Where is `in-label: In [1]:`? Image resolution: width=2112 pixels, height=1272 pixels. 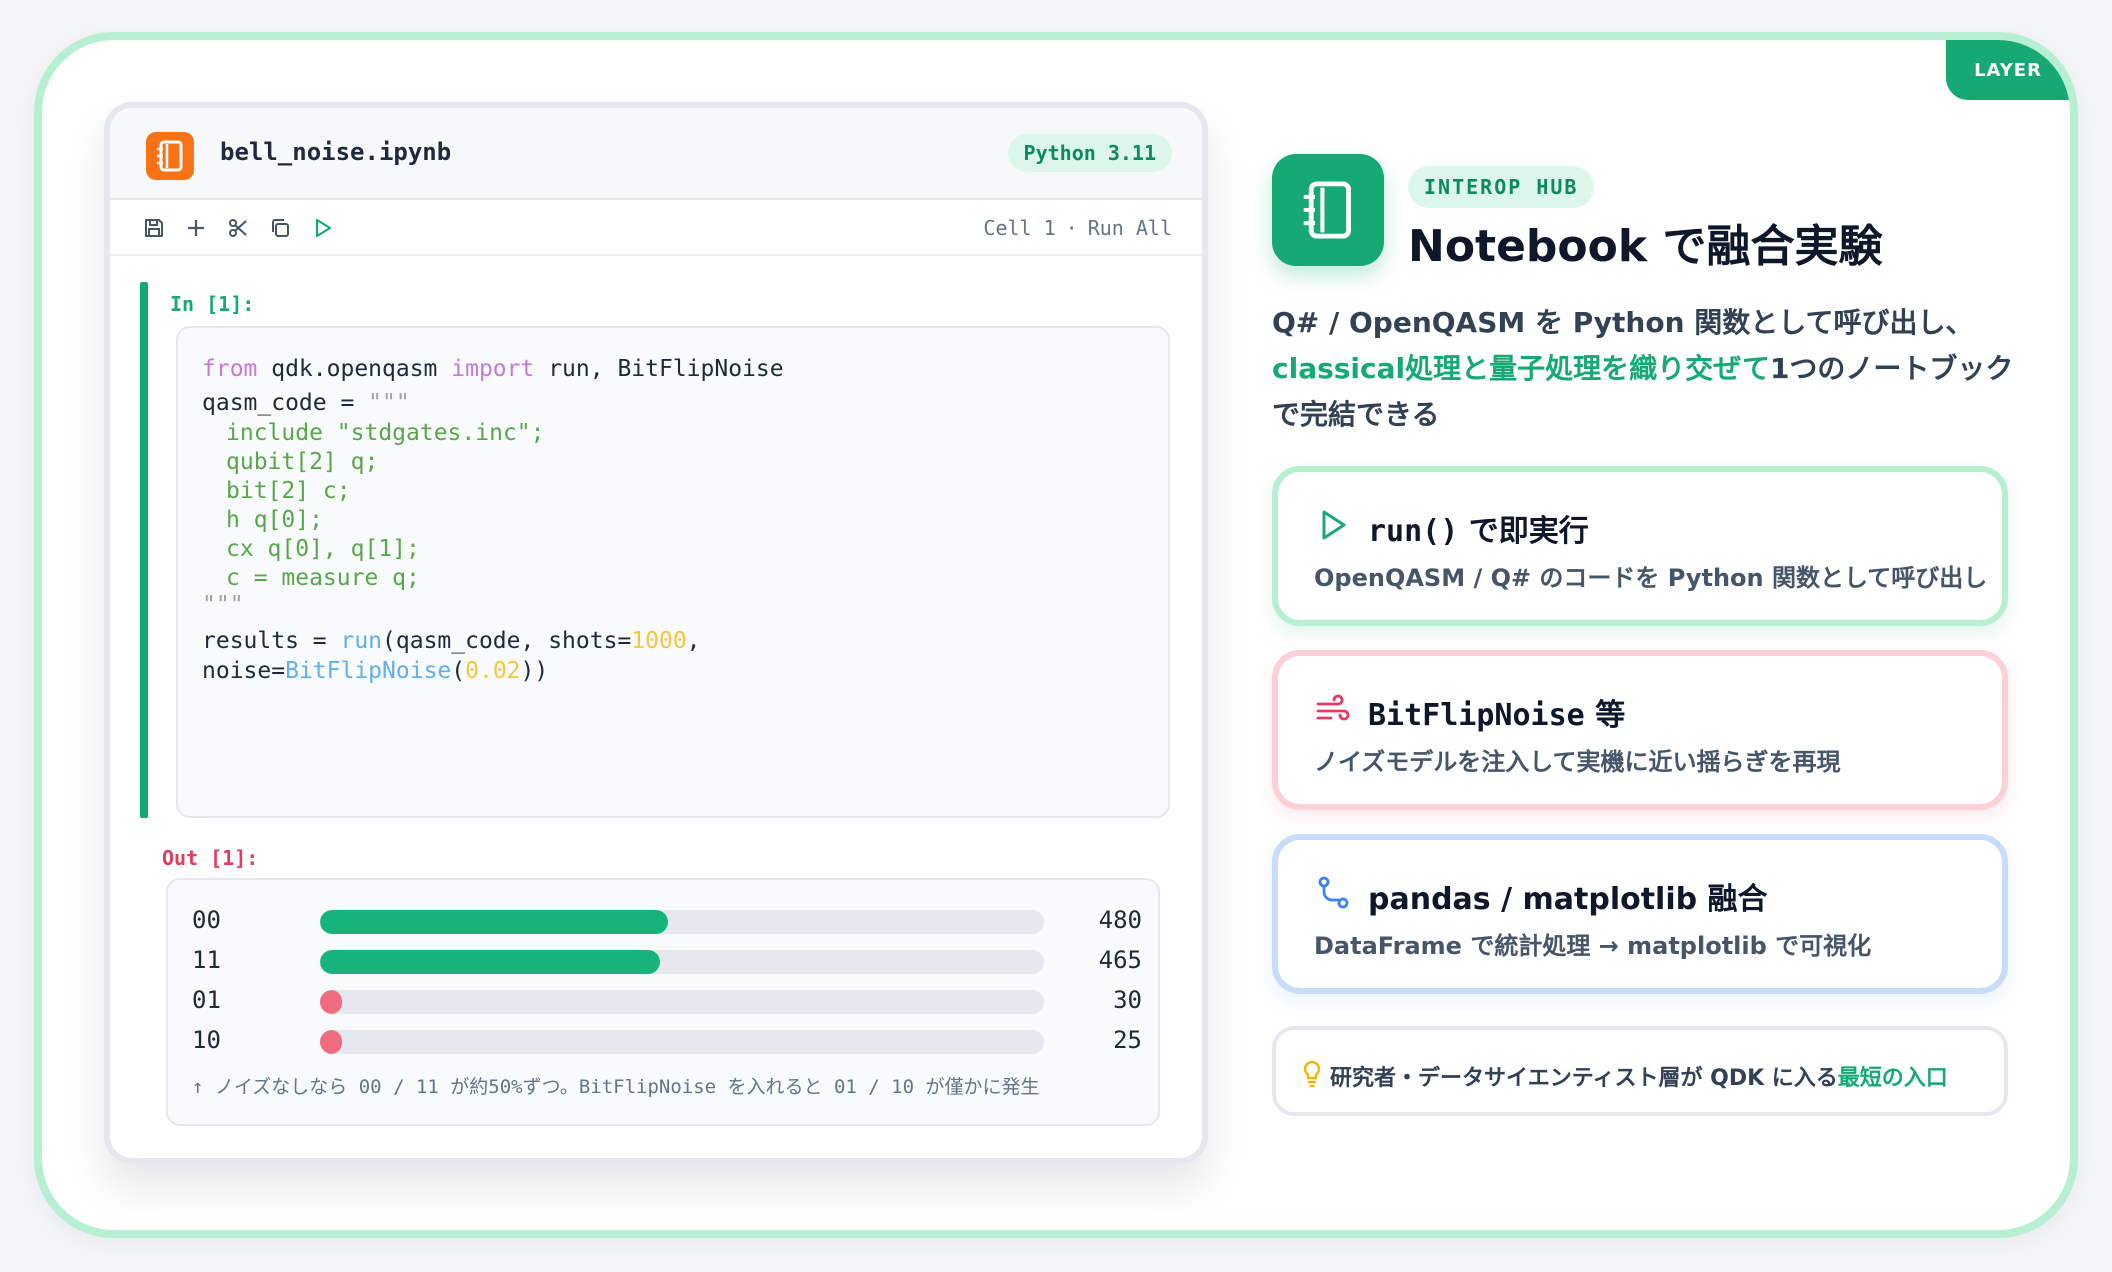 in-label: In [1]: is located at coordinates (212, 304).